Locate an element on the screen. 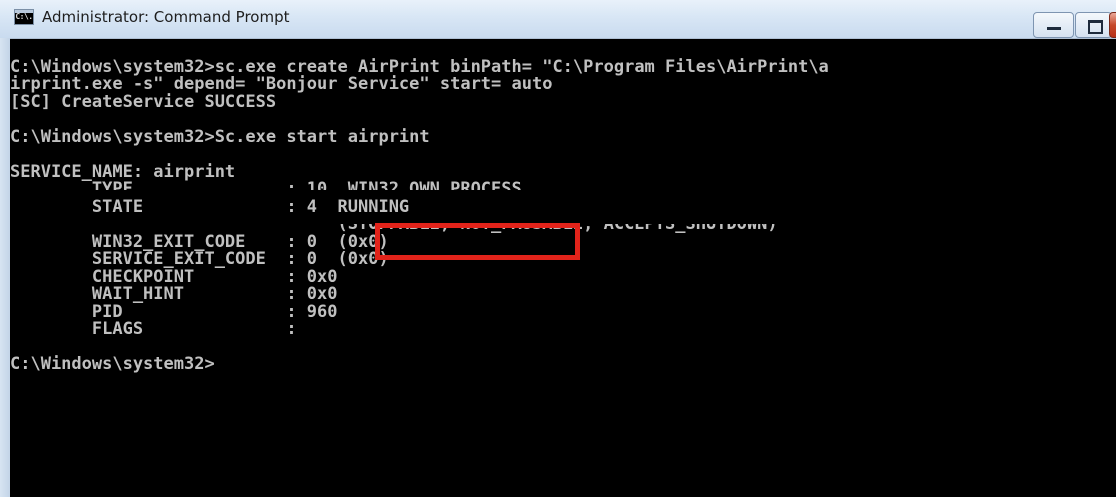 This screenshot has height=497, width=1116. console-line: C:\Windows\system32> is located at coordinates (112, 364).